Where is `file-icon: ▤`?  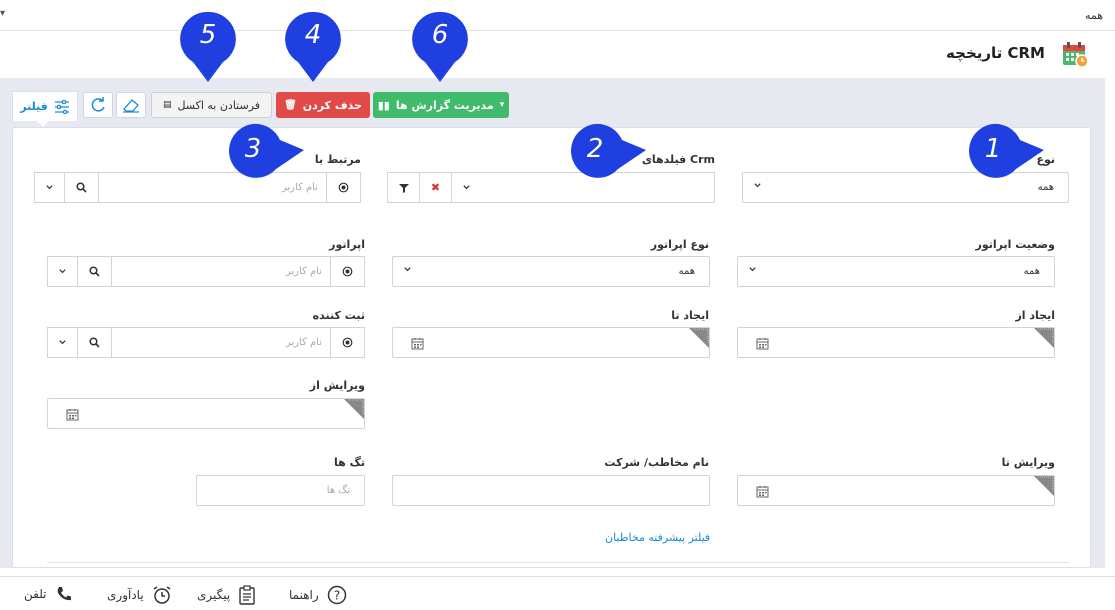 file-icon: ▤ is located at coordinates (167, 105).